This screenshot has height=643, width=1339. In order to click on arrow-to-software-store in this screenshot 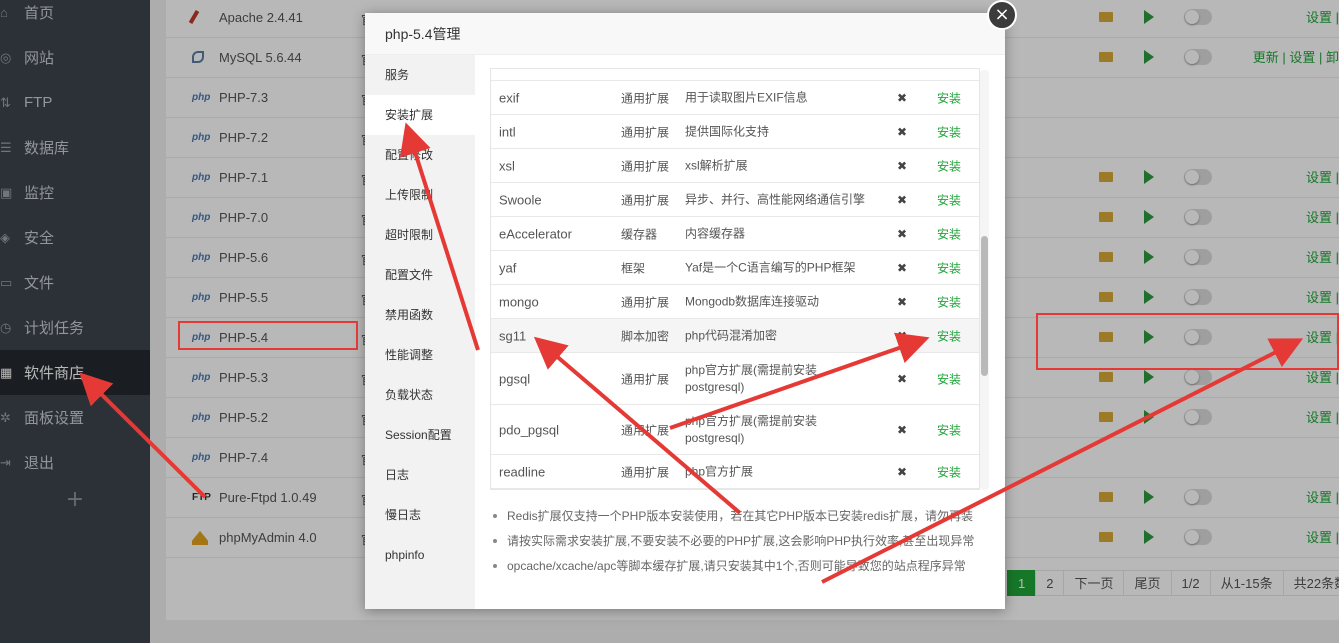, I will do `click(143, 435)`.